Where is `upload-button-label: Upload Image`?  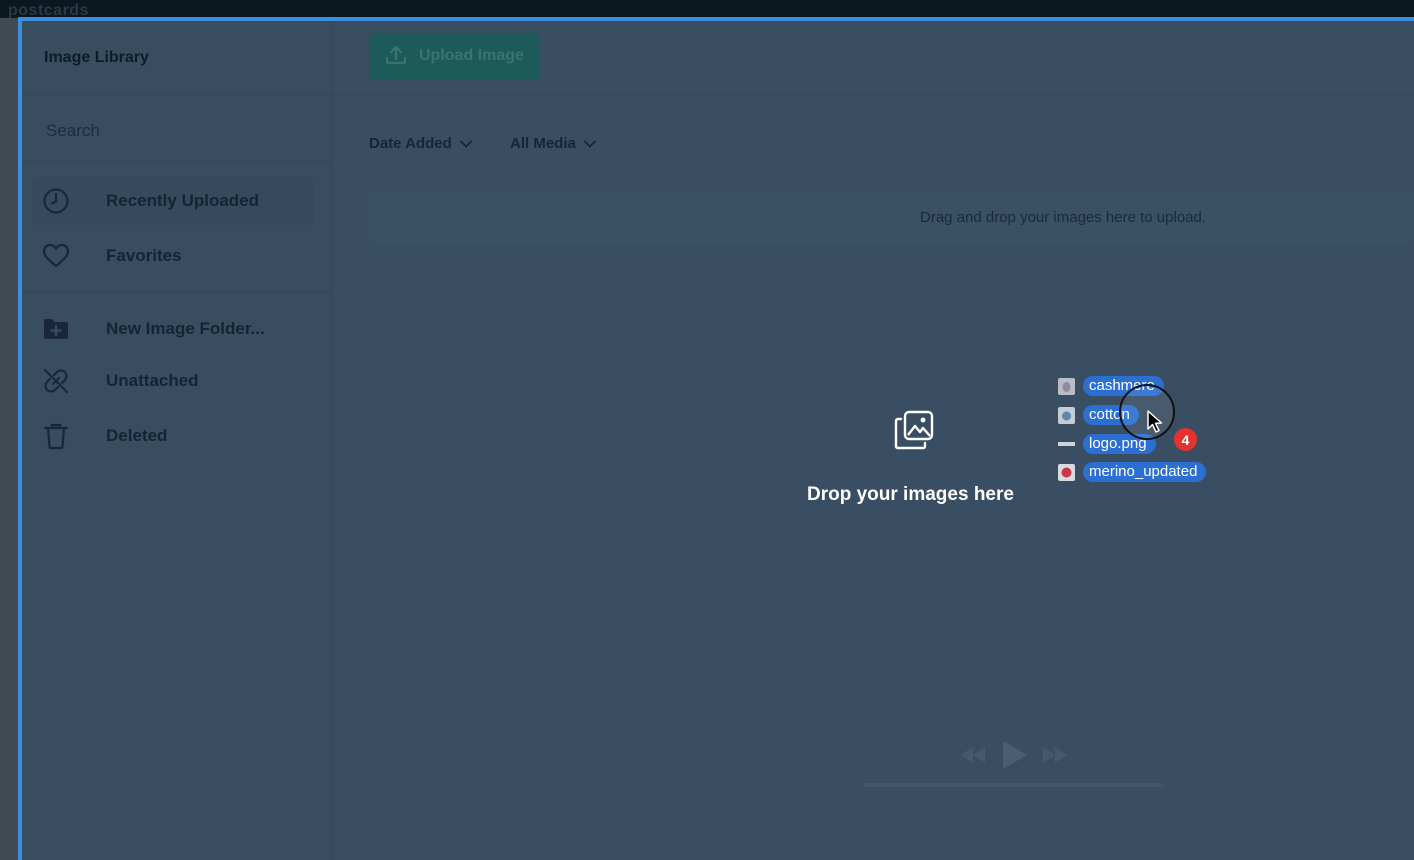 upload-button-label: Upload Image is located at coordinates (471, 55).